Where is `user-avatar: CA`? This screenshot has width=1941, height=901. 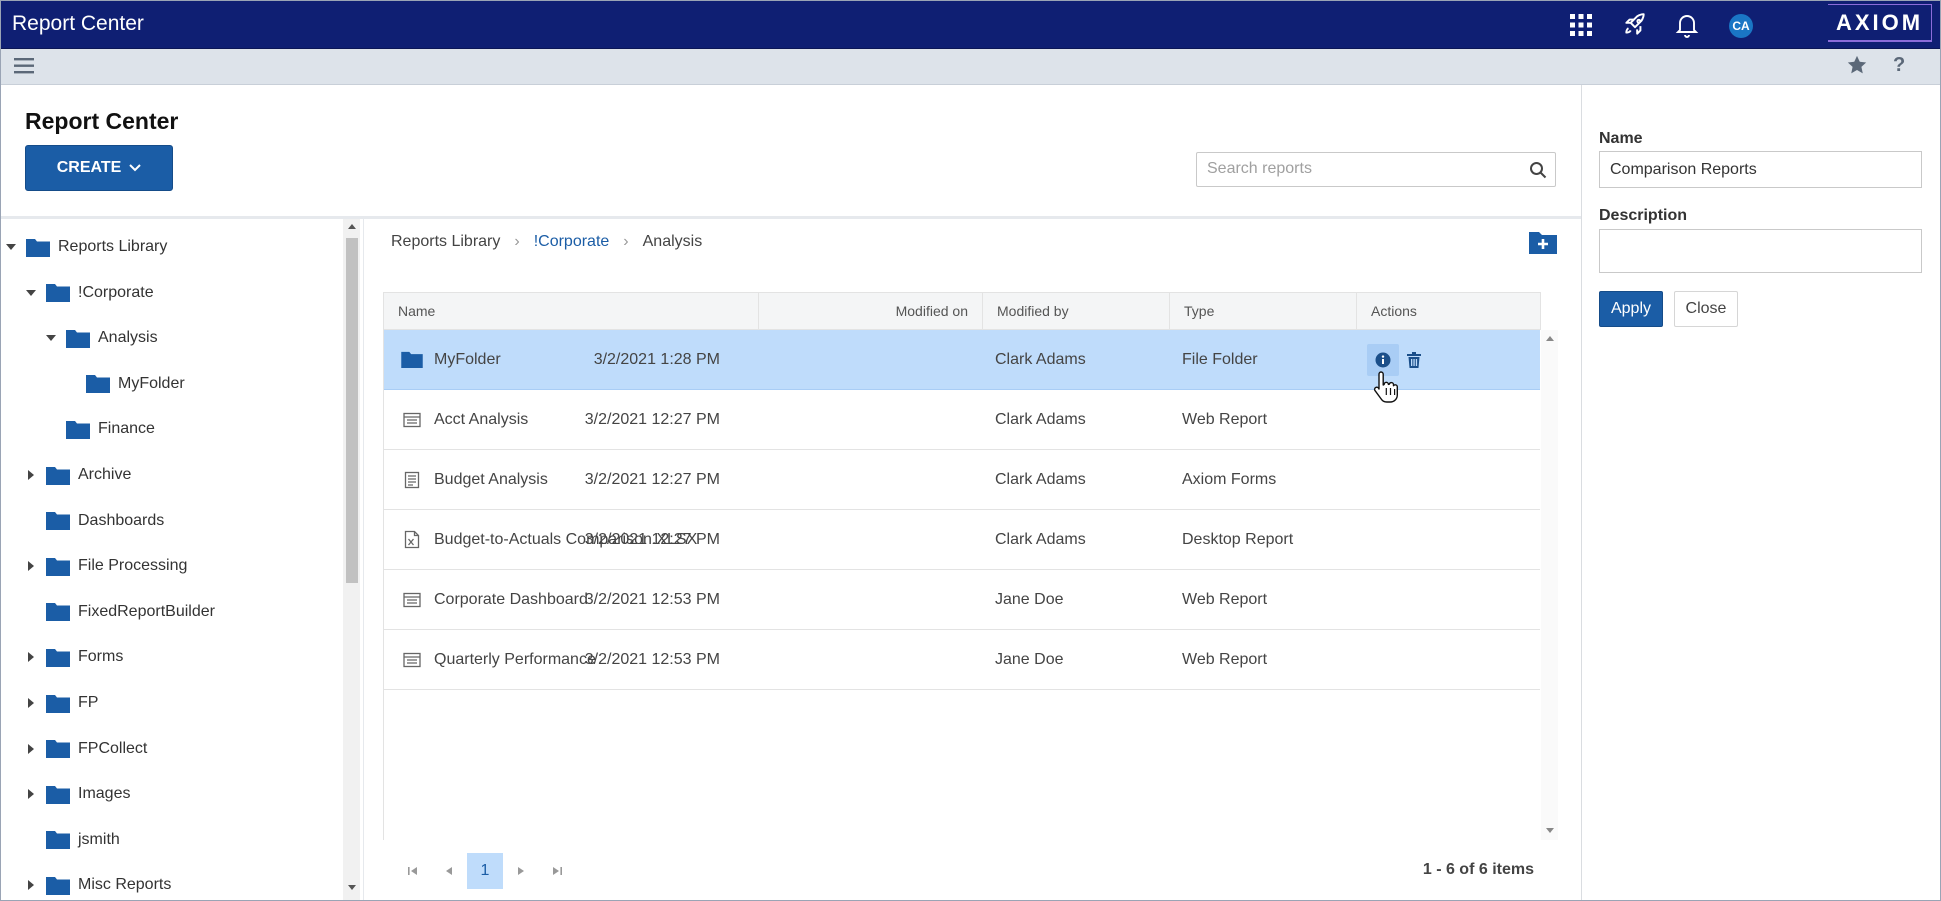
user-avatar: CA is located at coordinates (1741, 26).